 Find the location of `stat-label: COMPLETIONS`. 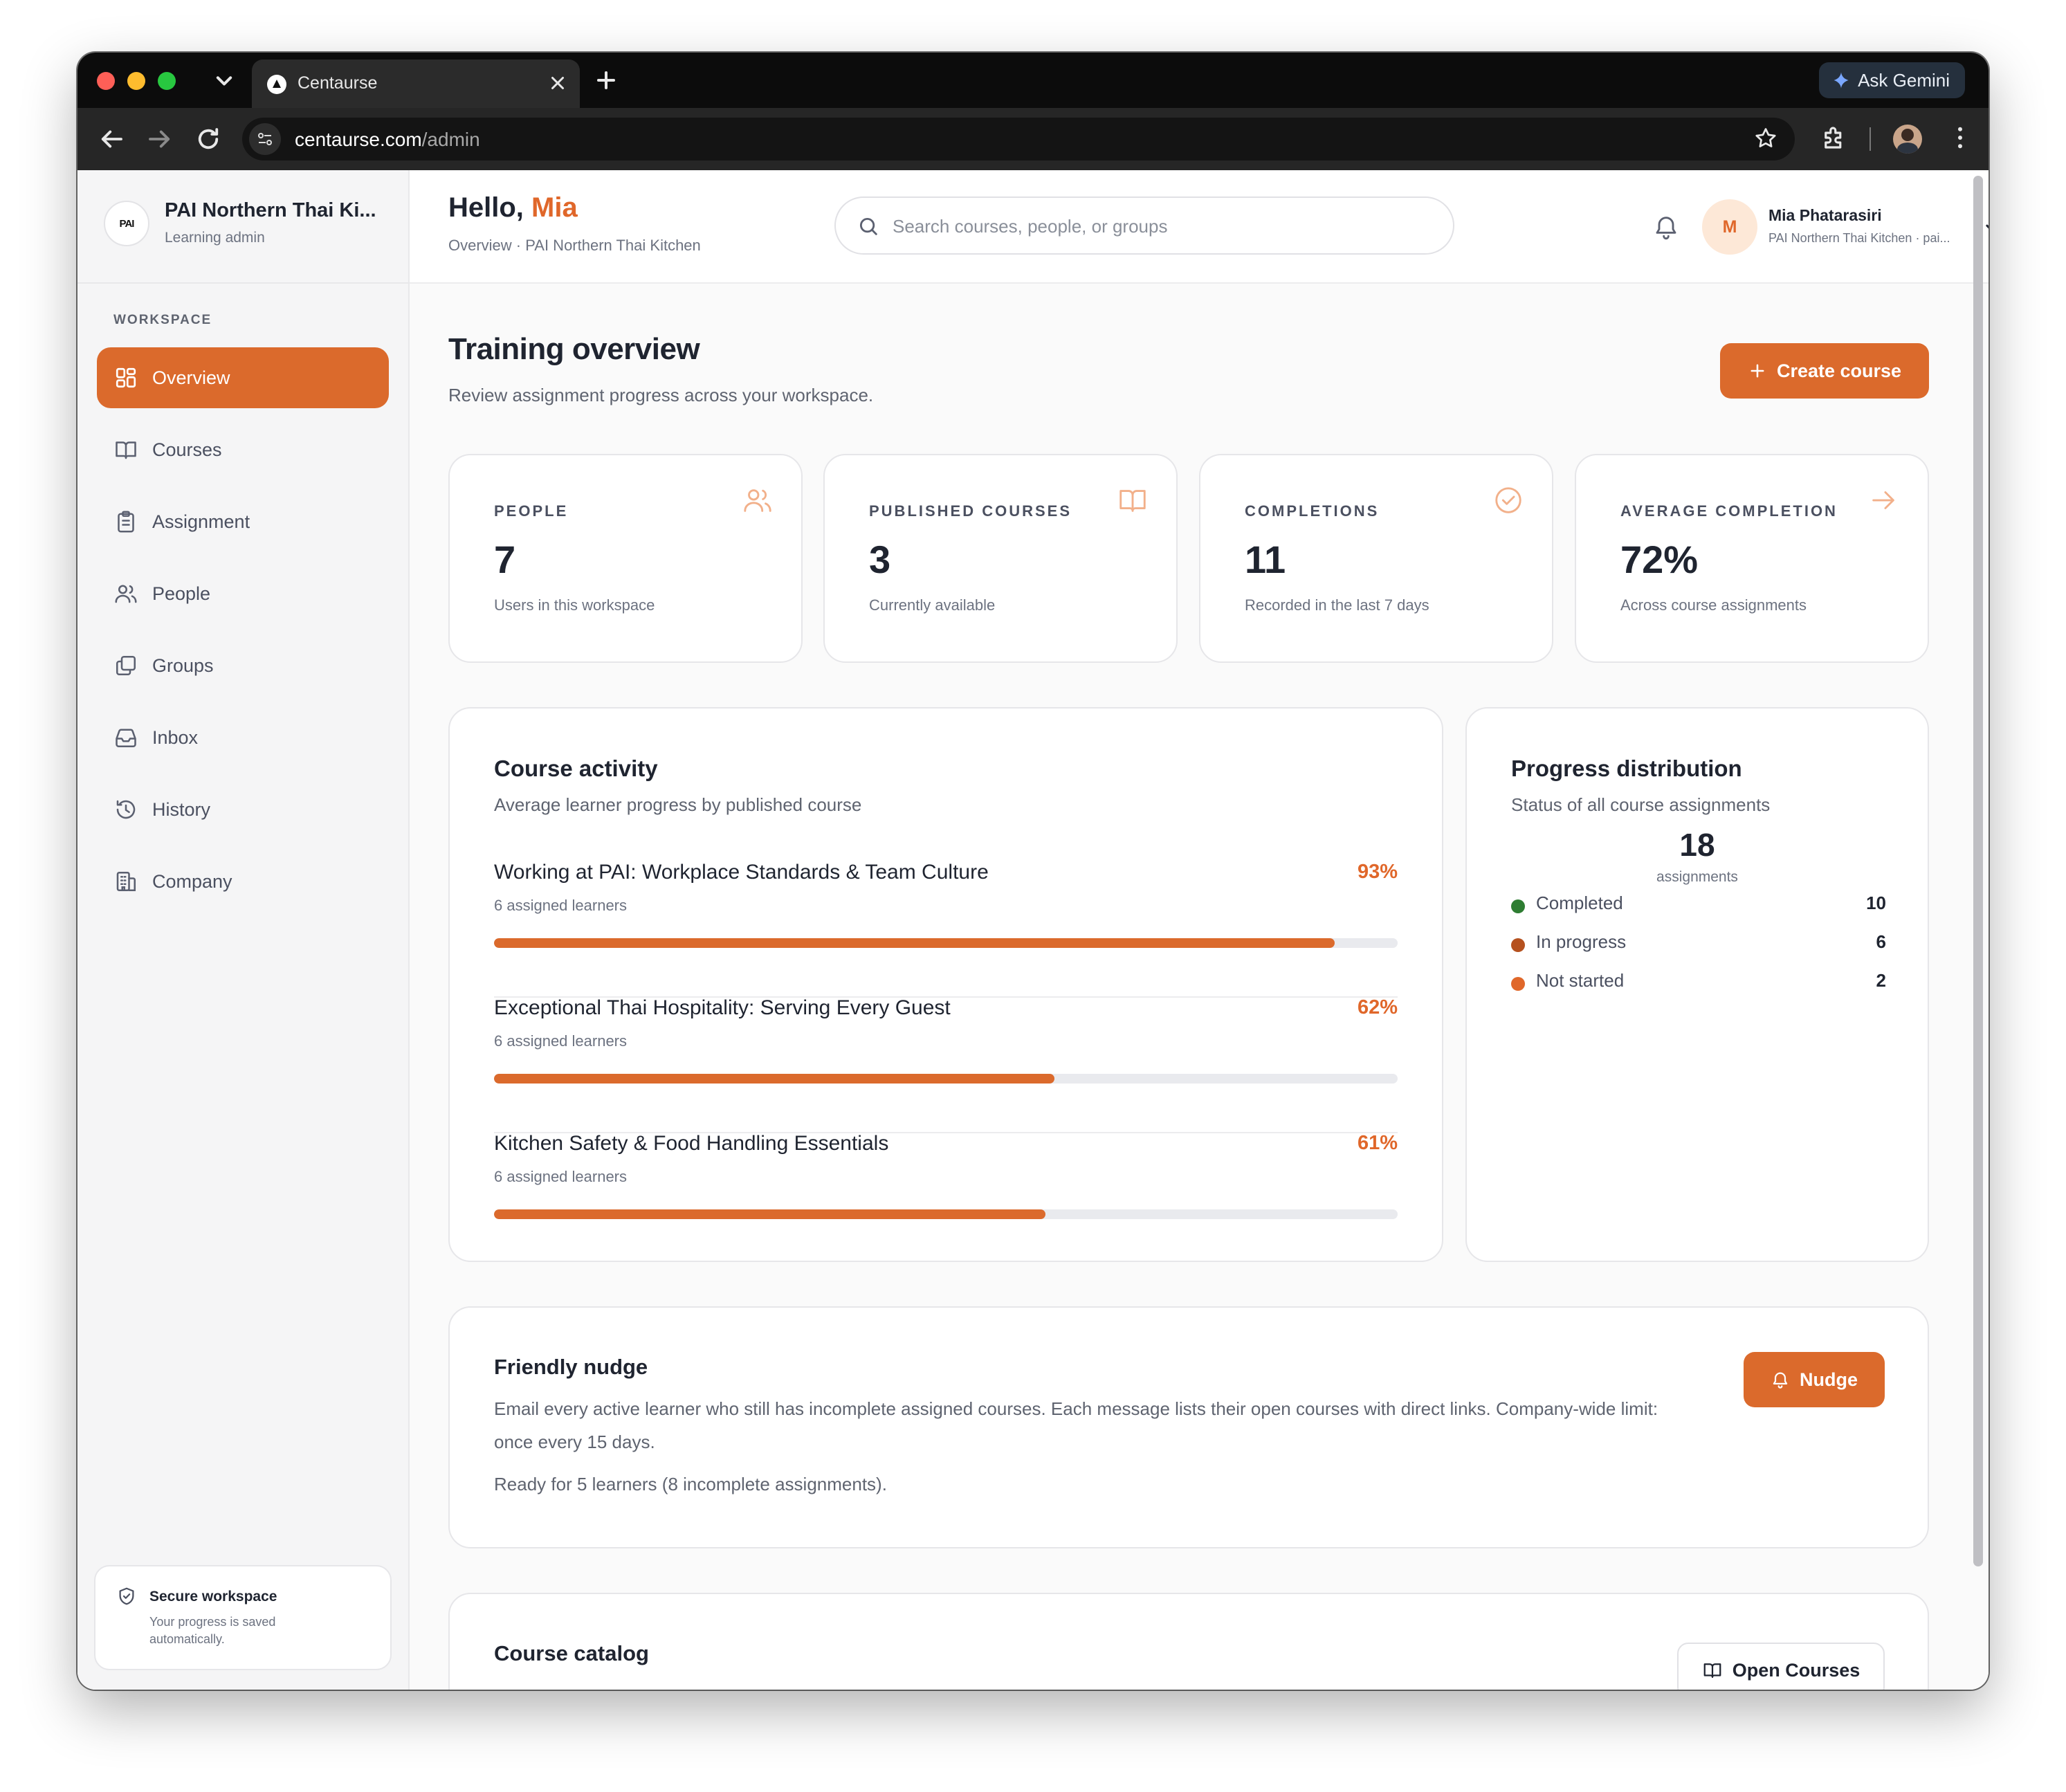

stat-label: COMPLETIONS is located at coordinates (1312, 511).